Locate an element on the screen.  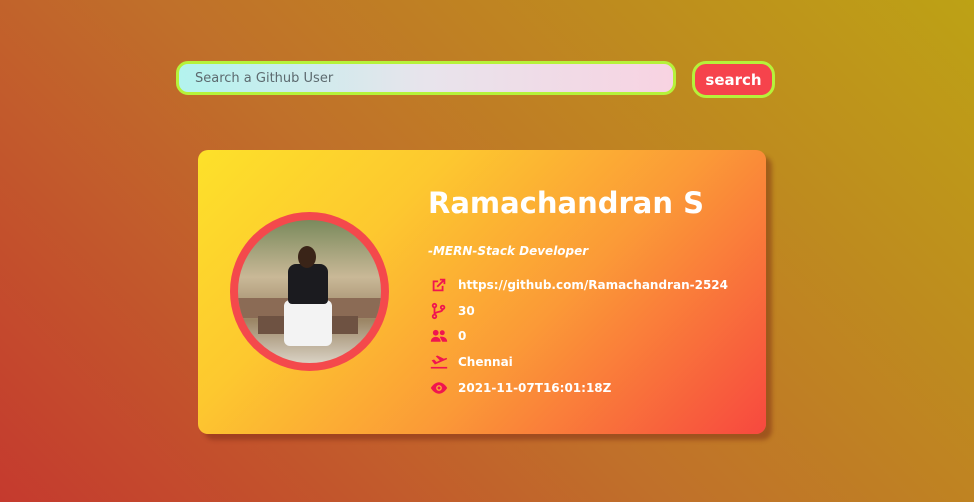
profile-url-row: https://github.com/Ramachandran-2524 is located at coordinates (579, 285).